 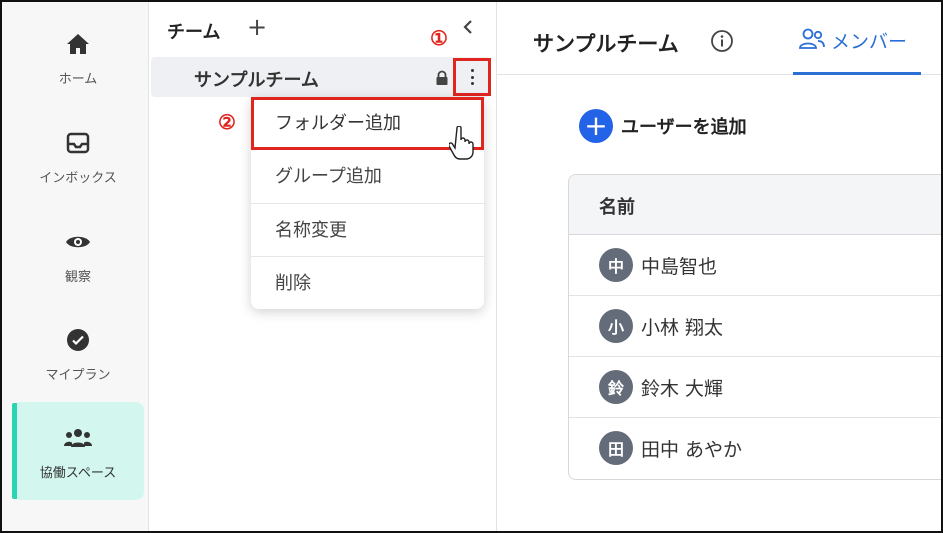 What do you see at coordinates (321, 77) in the screenshot?
I see `tree-item-team: サンプルチーム` at bounding box center [321, 77].